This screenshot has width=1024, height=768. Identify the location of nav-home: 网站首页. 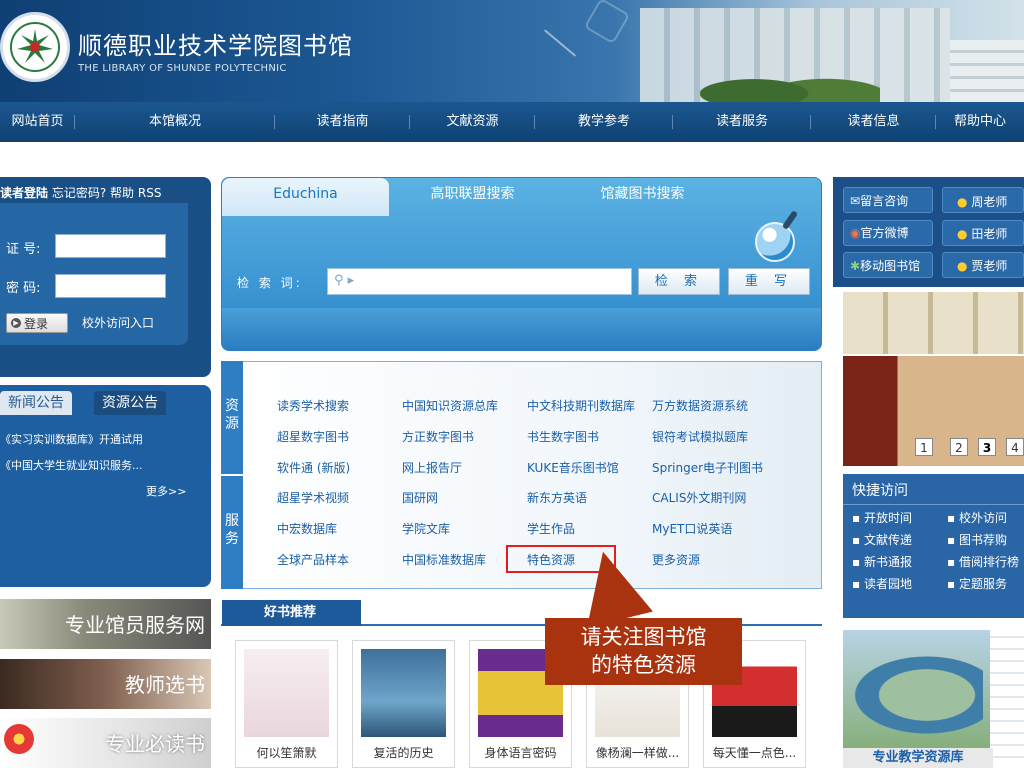
(37, 122).